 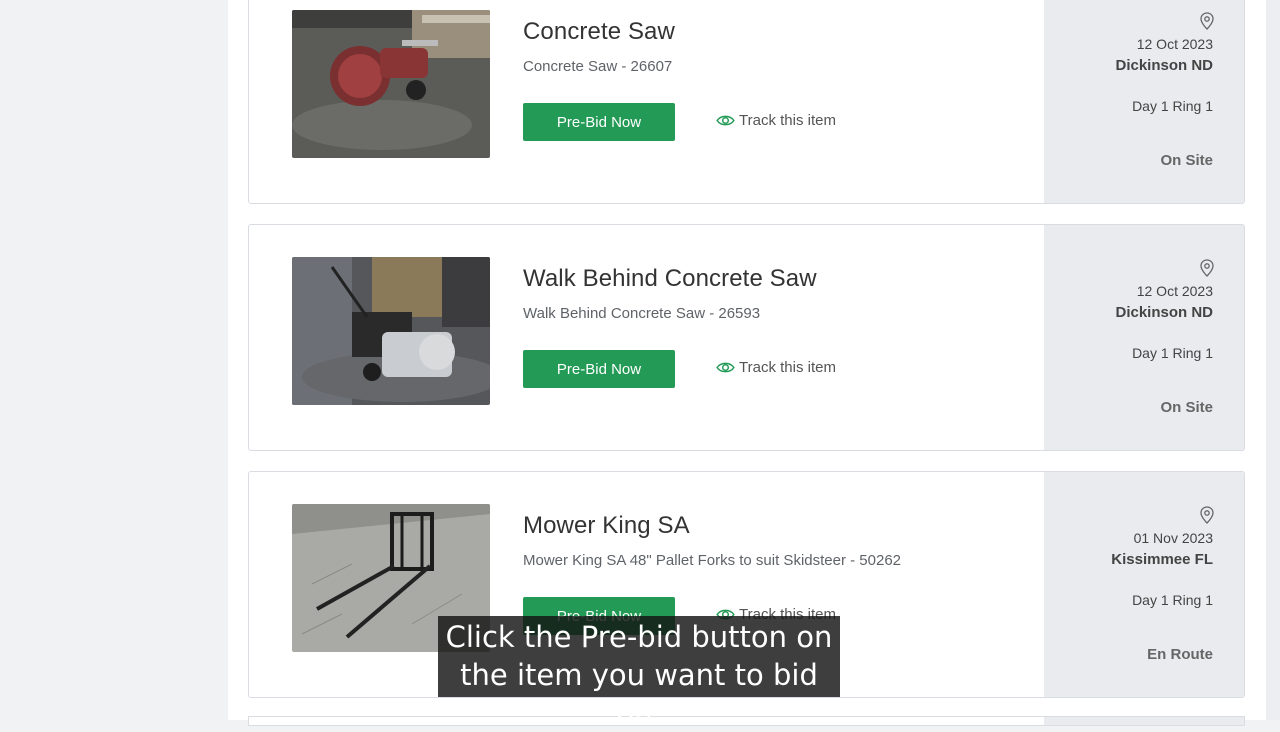 I want to click on sale-date: 01 Nov 2023, so click(x=1173, y=538).